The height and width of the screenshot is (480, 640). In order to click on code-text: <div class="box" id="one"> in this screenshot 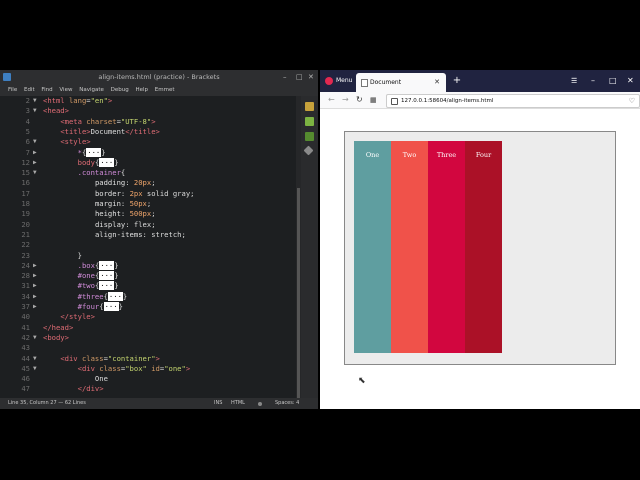, I will do `click(134, 368)`.